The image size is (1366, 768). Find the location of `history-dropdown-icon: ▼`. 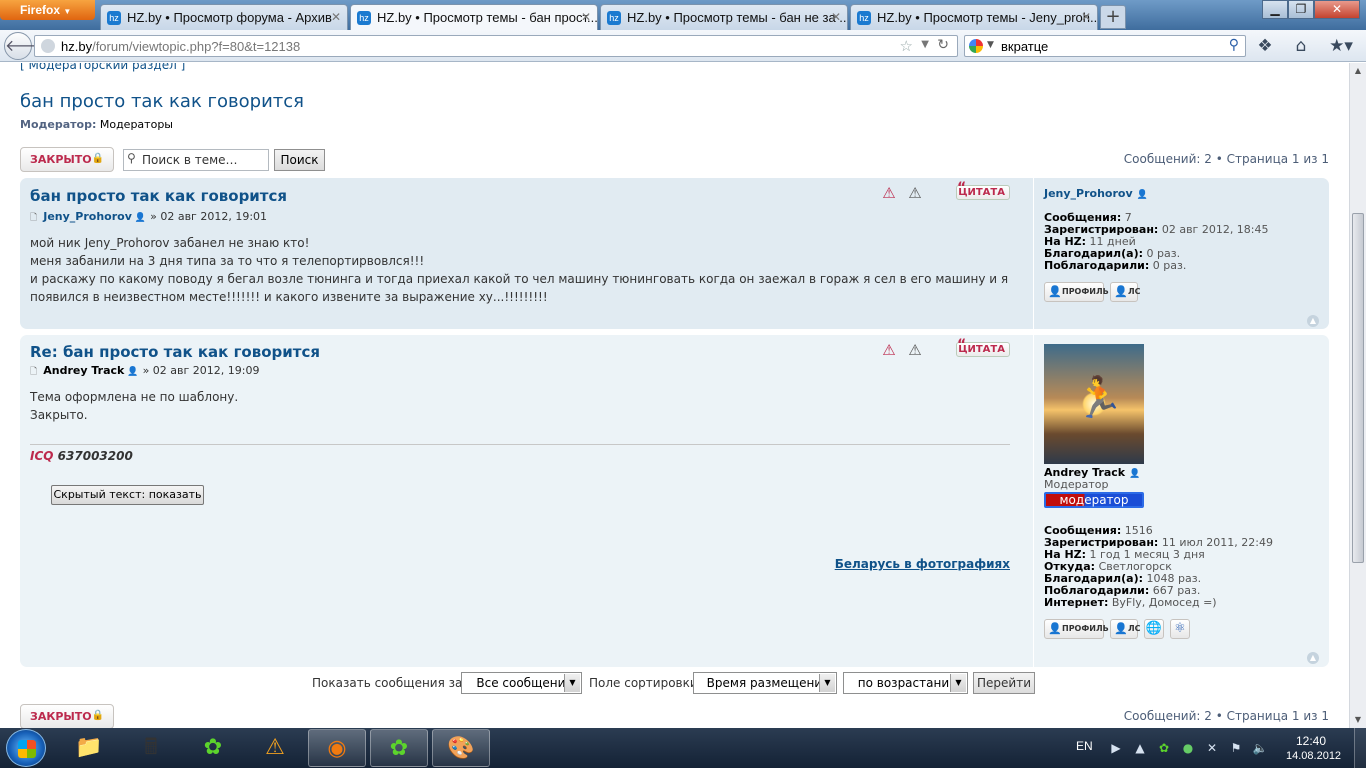

history-dropdown-icon: ▼ is located at coordinates (925, 44).